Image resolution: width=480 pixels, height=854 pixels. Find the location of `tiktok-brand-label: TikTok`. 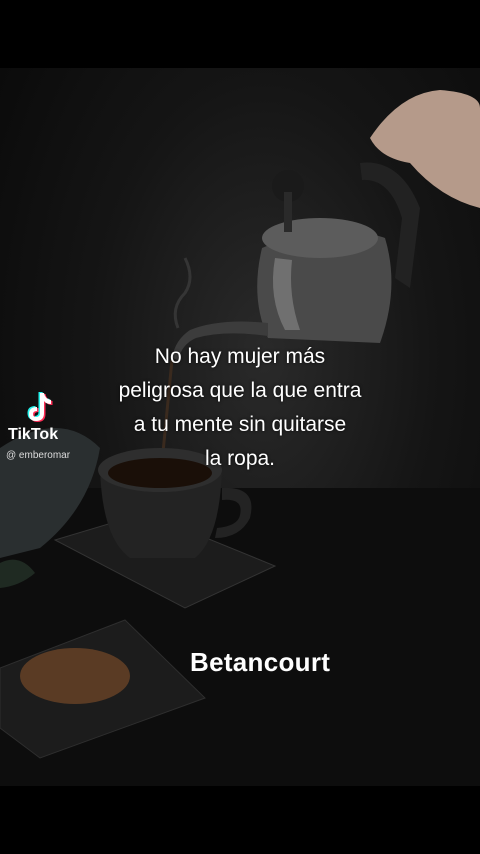

tiktok-brand-label: TikTok is located at coordinates (33, 434).